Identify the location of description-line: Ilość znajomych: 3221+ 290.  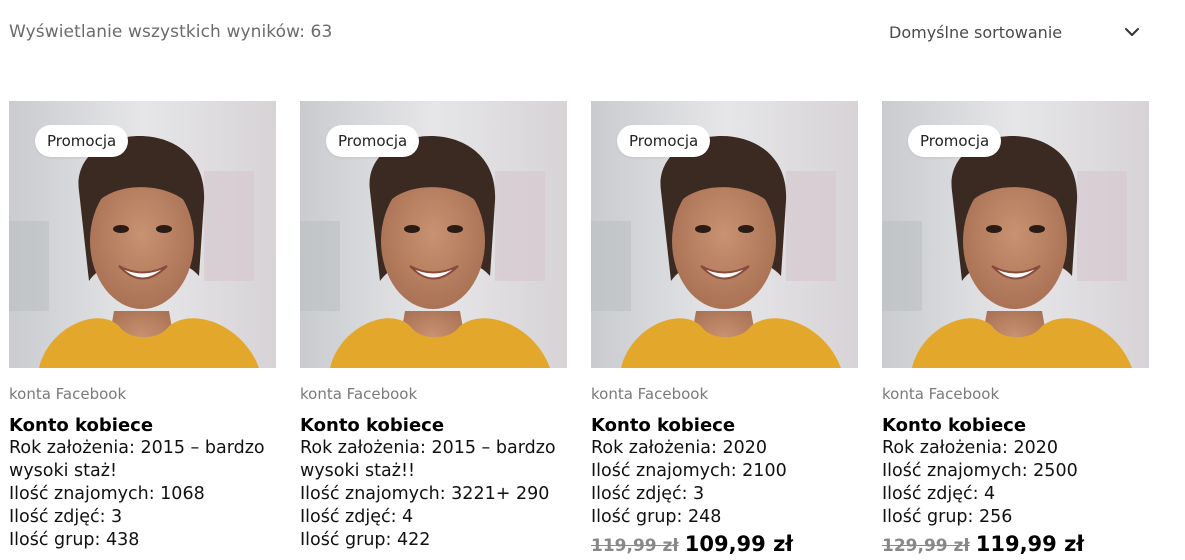
(425, 494).